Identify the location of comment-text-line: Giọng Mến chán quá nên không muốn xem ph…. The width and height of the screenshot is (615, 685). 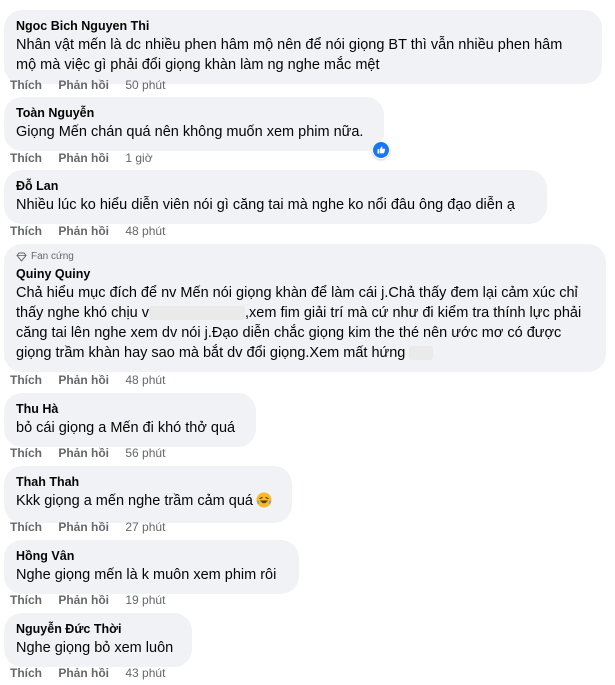
(190, 132).